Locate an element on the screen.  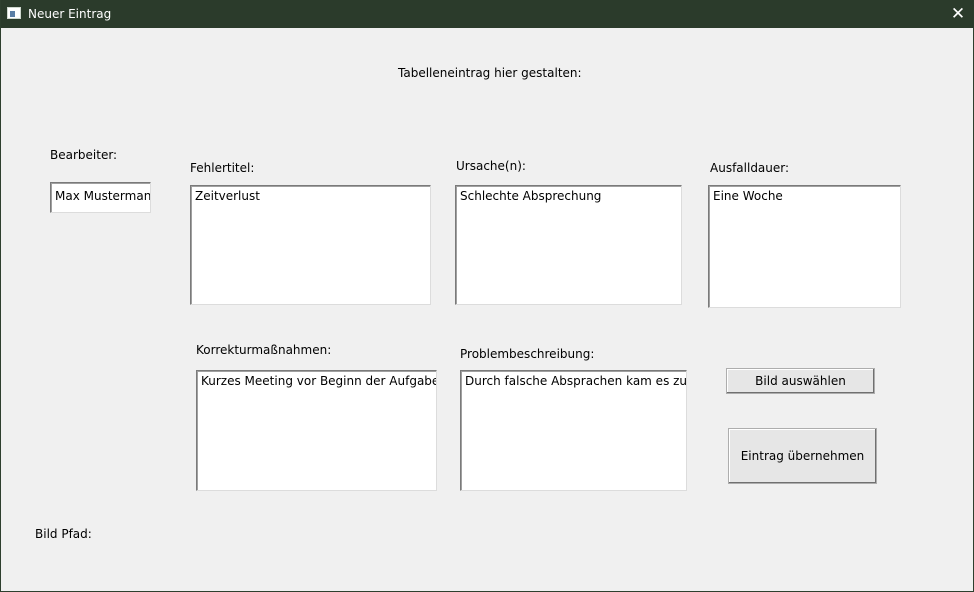
ursache-field: Schlechte Absprechung is located at coordinates (568, 245).